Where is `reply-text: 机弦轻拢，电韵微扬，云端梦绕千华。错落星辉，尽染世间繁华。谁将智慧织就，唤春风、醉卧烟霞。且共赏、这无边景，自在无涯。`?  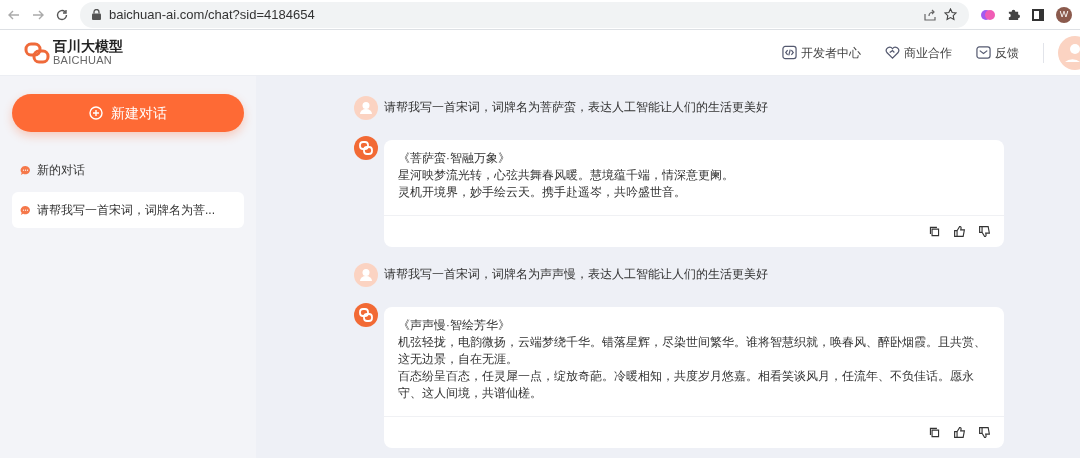 reply-text: 机弦轻拢，电韵微扬，云端梦绕千华。错落星辉，尽染世间繁华。谁将智慧织就，唤春风、醉卧烟霞。且共赏、这无边景，自在无涯。 is located at coordinates (692, 351).